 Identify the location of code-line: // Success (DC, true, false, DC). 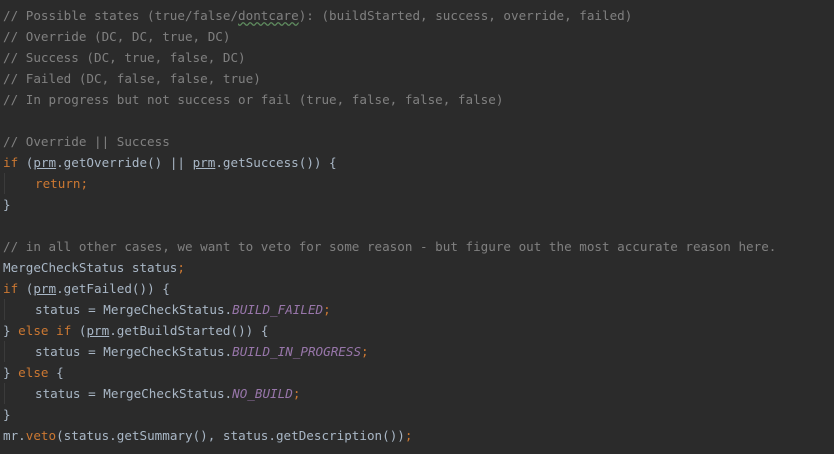
(417, 57).